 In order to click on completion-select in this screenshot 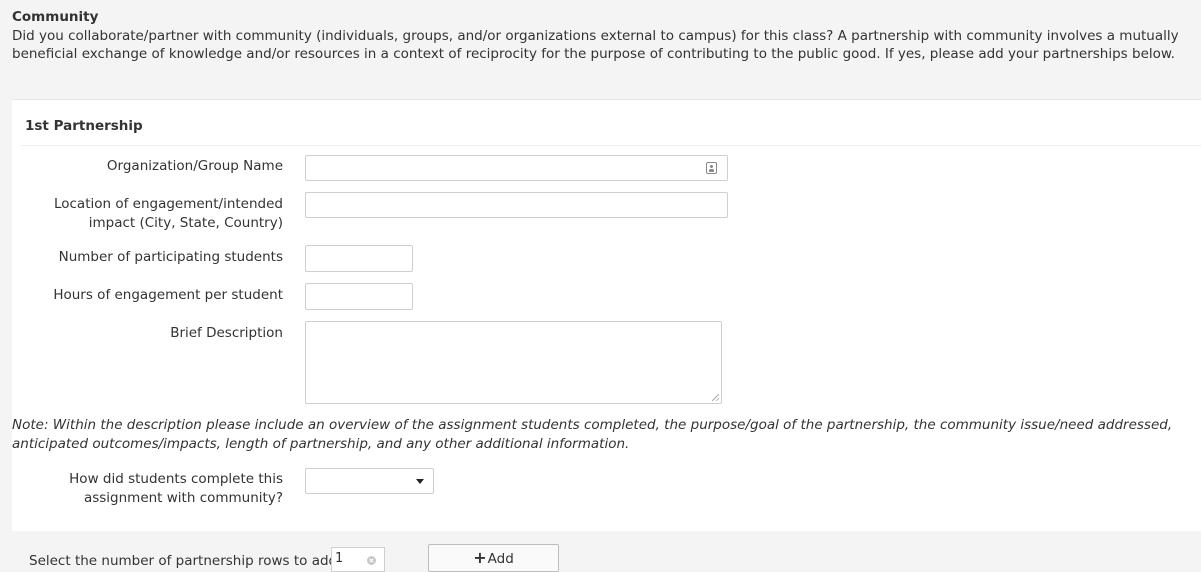, I will do `click(369, 481)`.